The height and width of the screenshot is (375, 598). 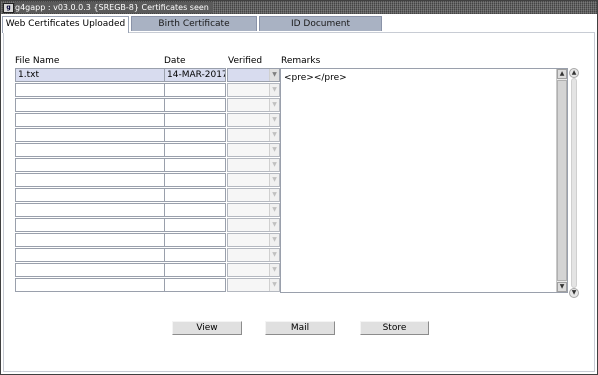 What do you see at coordinates (195, 75) in the screenshot?
I see `date-cell: 14-MAR-2017` at bounding box center [195, 75].